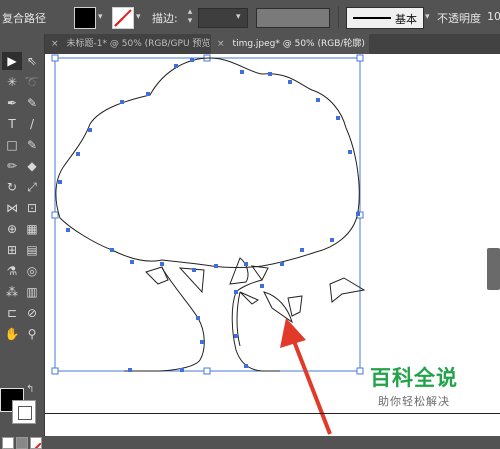 The image size is (500, 449). I want to click on tab-label: 未标题-1* @ 50% (RGB/GPU 预览), so click(140, 44).